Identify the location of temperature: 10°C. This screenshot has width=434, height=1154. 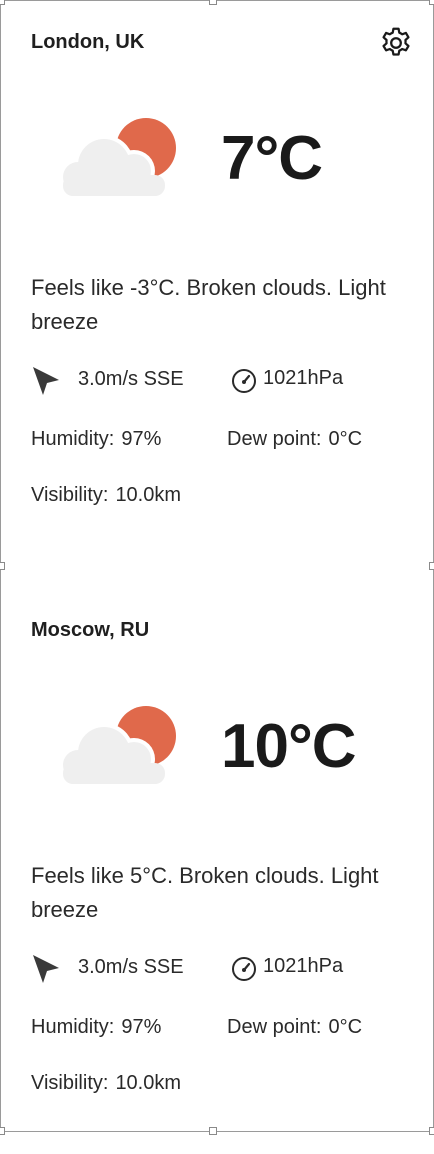
(289, 746).